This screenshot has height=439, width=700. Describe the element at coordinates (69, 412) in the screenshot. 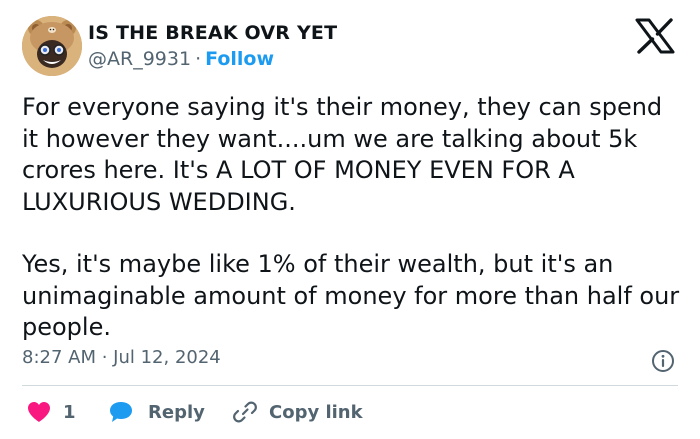

I see `like-count: 1` at that location.